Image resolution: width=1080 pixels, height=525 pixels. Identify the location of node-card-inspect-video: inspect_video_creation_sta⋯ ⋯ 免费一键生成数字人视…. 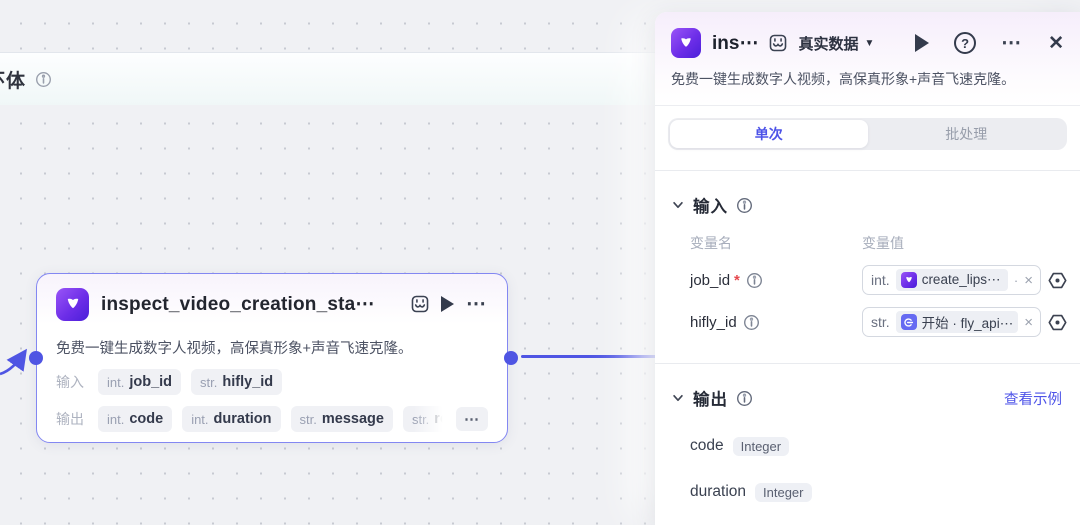
(272, 358).